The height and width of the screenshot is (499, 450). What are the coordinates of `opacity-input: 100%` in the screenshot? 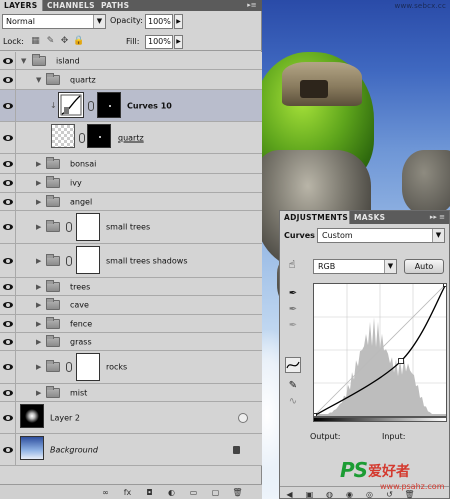 It's located at (159, 21).